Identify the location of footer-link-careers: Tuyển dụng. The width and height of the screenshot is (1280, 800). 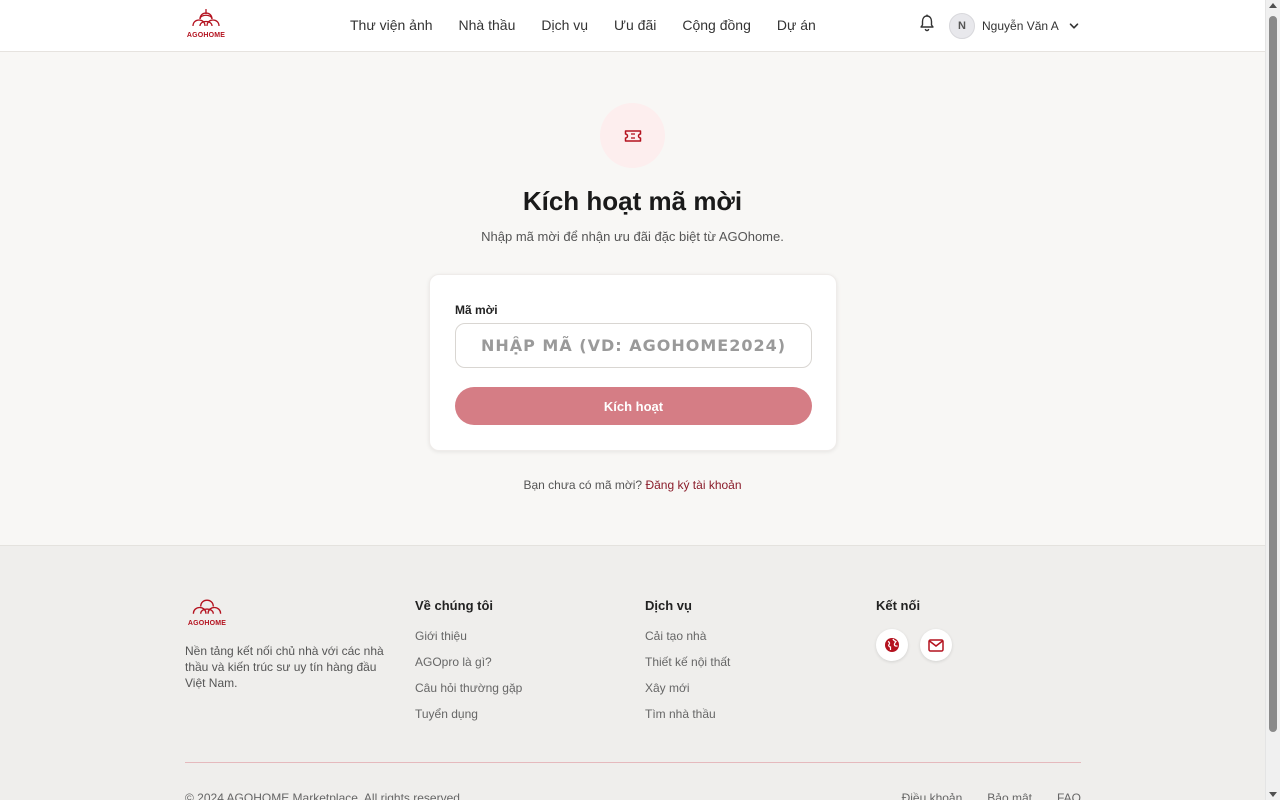
(468, 715).